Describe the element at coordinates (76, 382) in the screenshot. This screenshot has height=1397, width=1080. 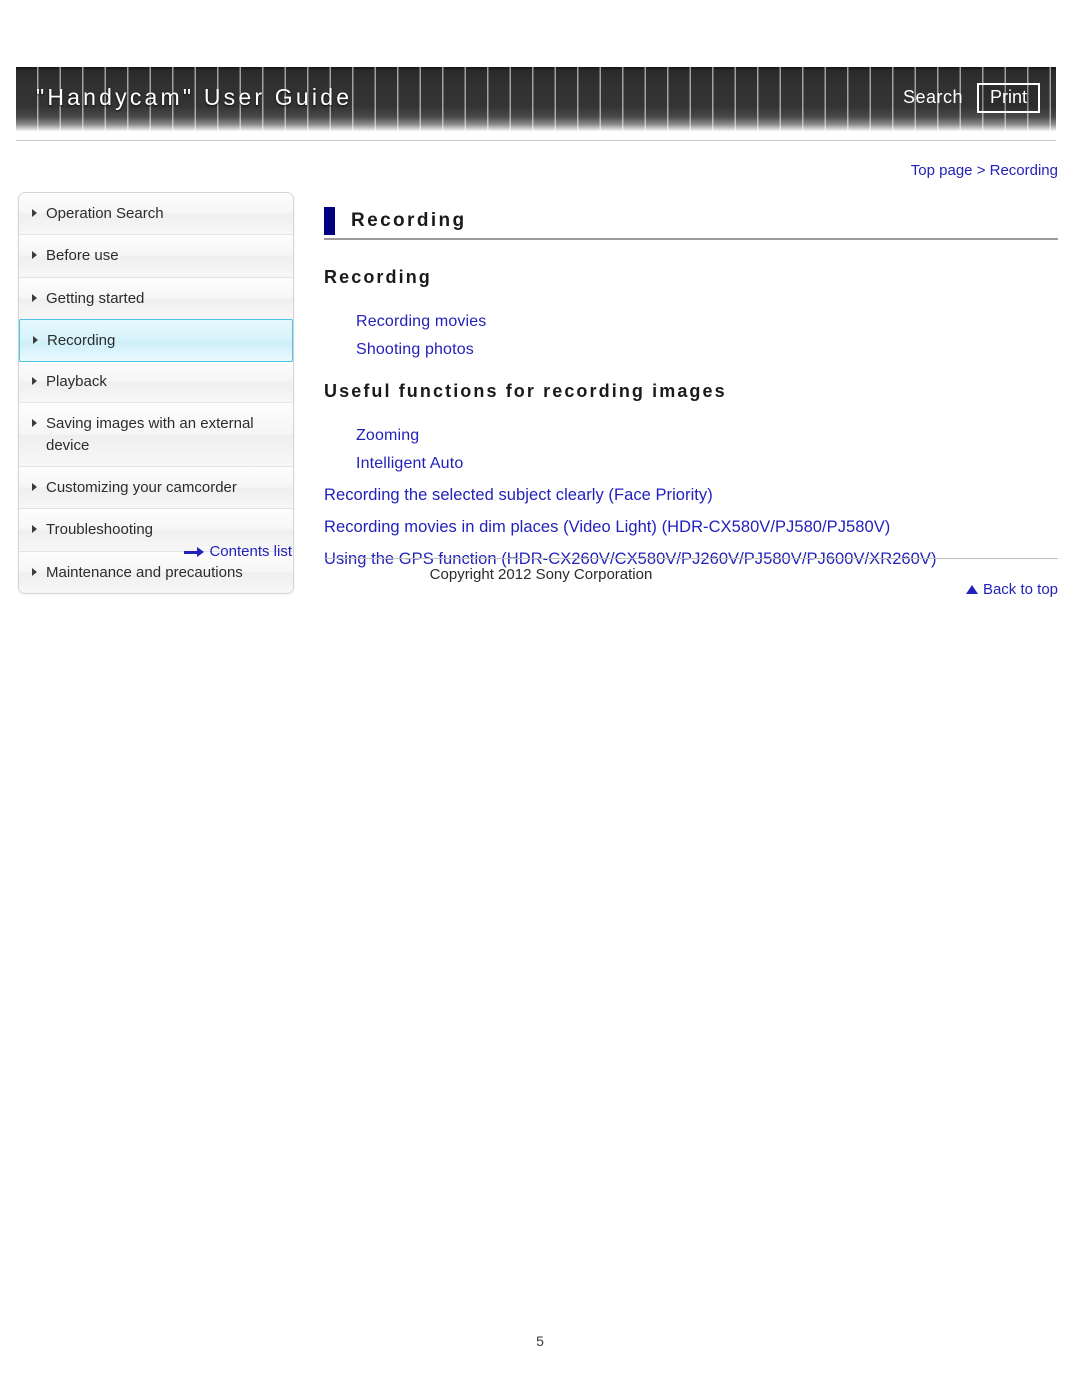
I see `sidebar-item-label: Playback` at that location.